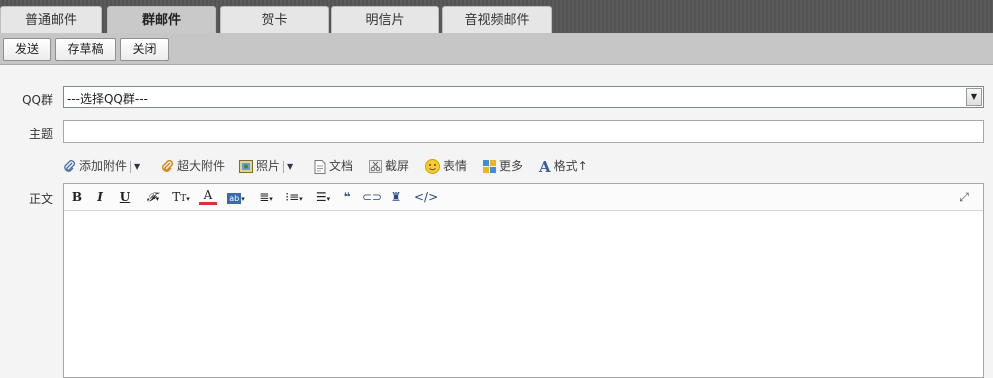  What do you see at coordinates (545, 166) in the screenshot?
I see `format-a-icon: A` at bounding box center [545, 166].